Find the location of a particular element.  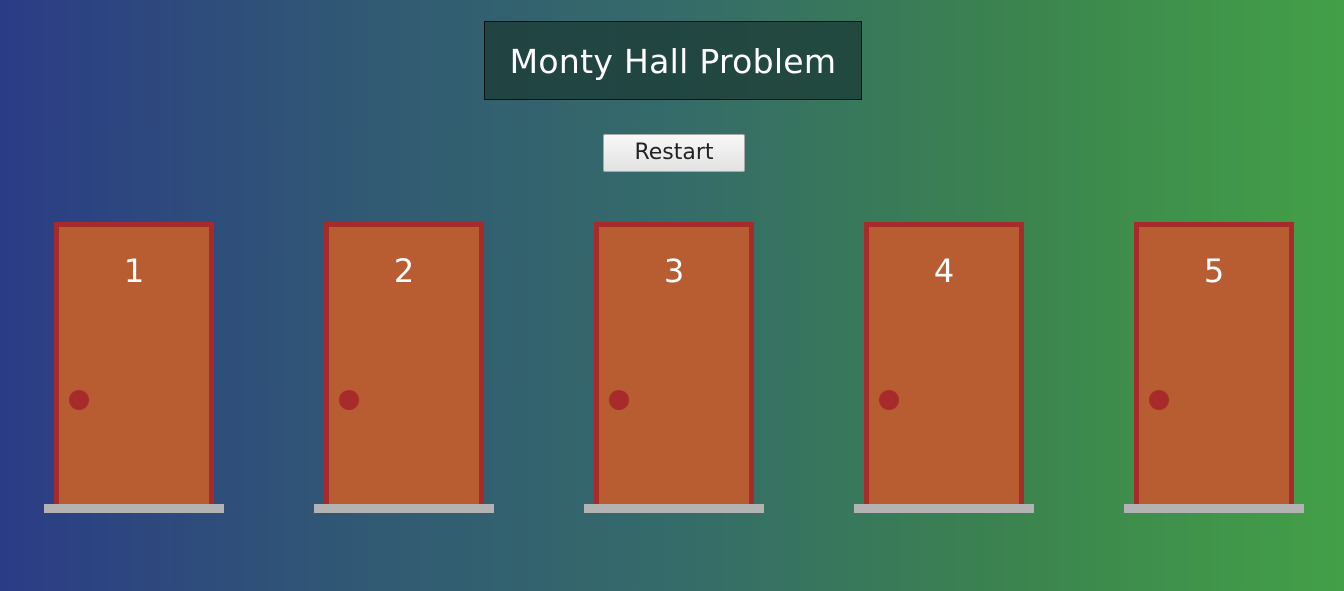

restart-button: Restart is located at coordinates (674, 153).